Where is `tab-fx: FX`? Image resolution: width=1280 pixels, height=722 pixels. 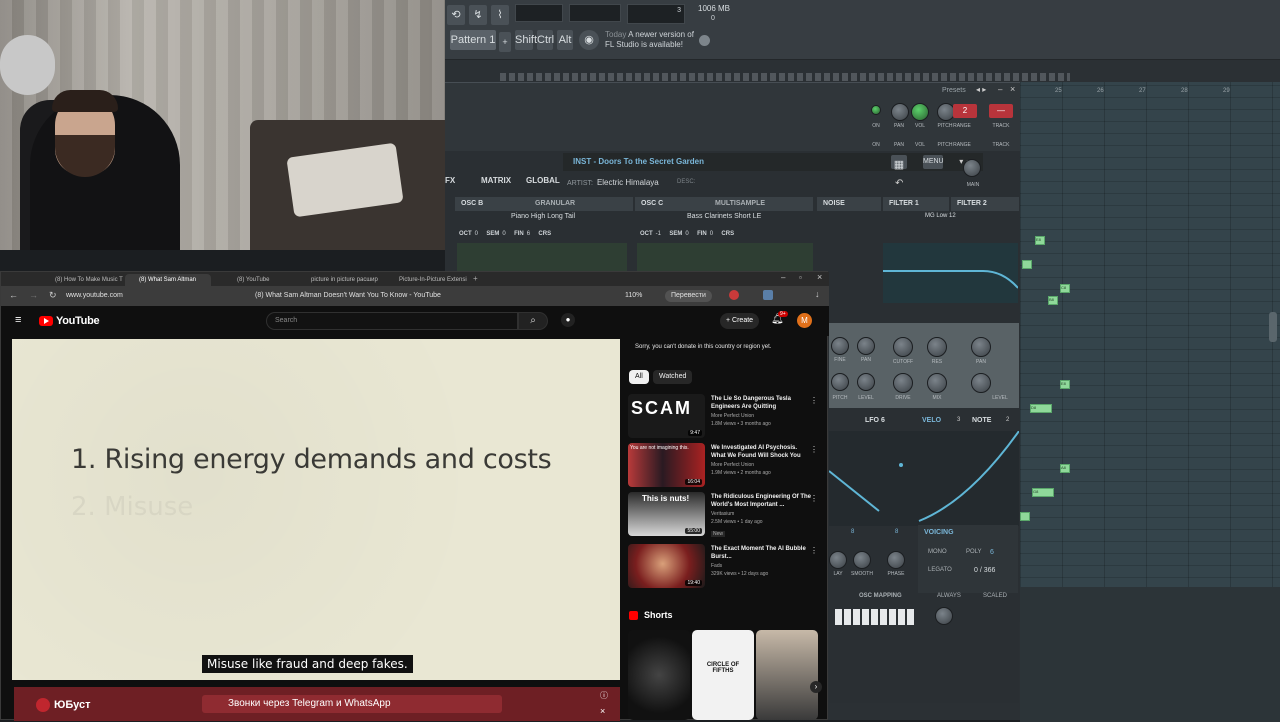 tab-fx: FX is located at coordinates (450, 180).